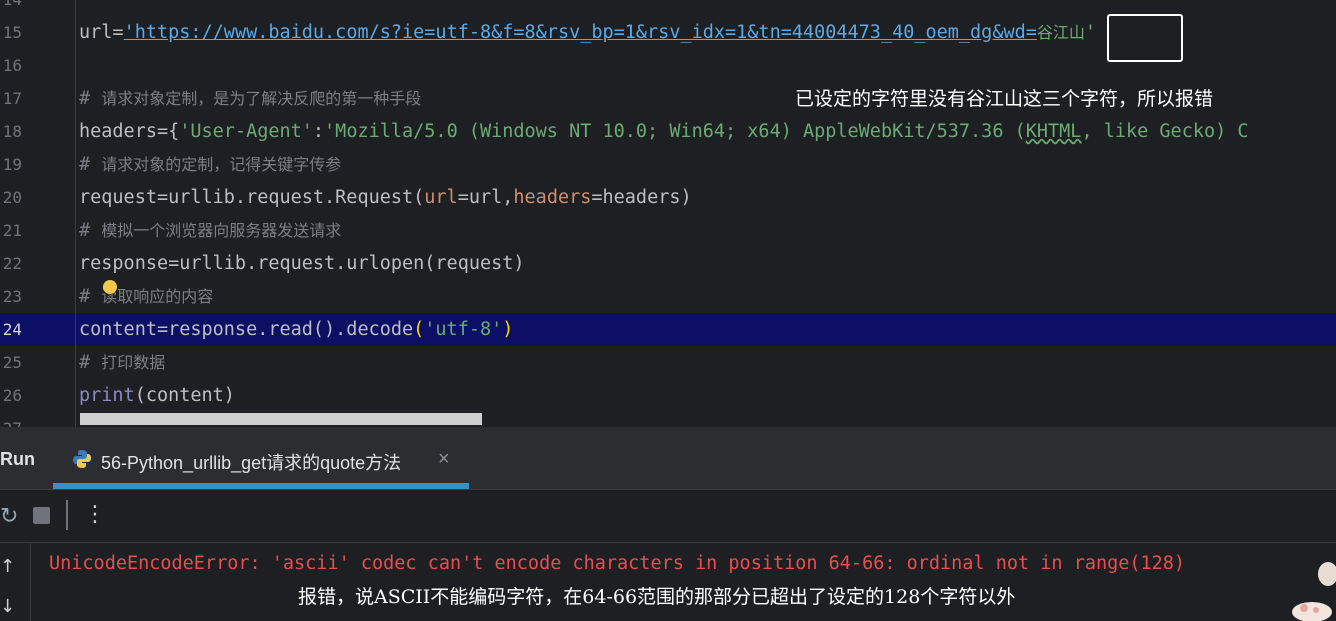  What do you see at coordinates (261, 486) in the screenshot?
I see `active-tab-indicator` at bounding box center [261, 486].